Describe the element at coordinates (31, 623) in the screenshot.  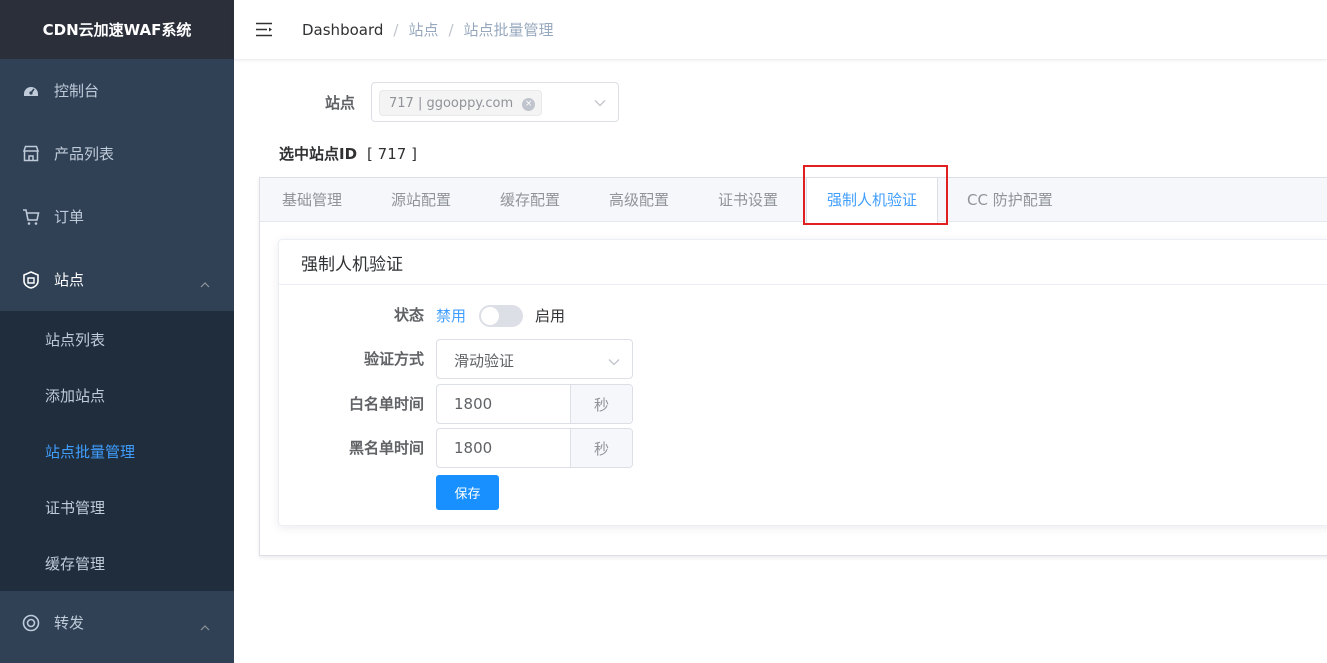
I see `forward-icon` at that location.